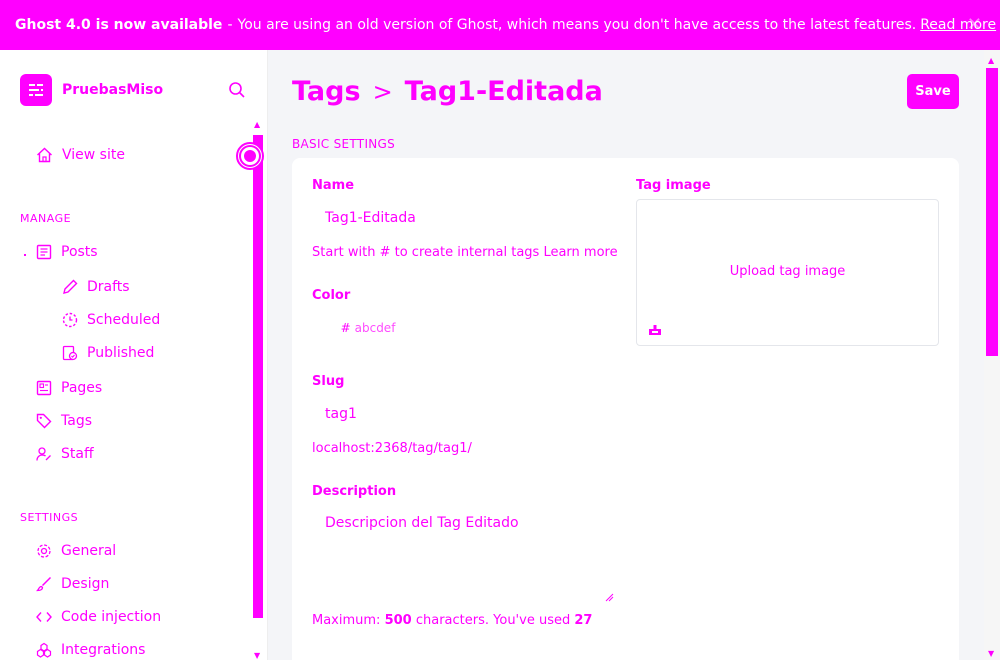 This screenshot has width=1000, height=660. I want to click on tag-image-uploader: Upload tag image, so click(787, 272).